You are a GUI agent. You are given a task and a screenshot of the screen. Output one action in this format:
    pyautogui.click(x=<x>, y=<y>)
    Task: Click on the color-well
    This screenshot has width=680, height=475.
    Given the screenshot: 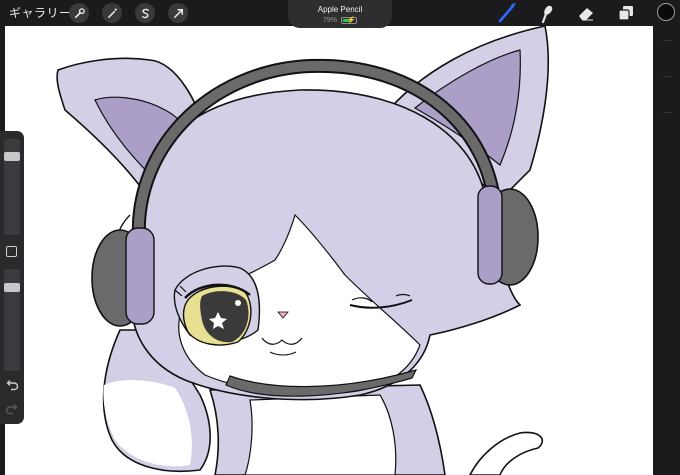 What is the action you would take?
    pyautogui.click(x=666, y=12)
    